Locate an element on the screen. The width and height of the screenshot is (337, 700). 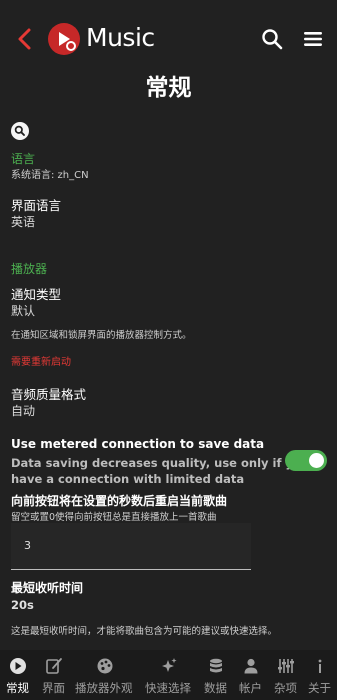
app-title: Music is located at coordinates (120, 37).